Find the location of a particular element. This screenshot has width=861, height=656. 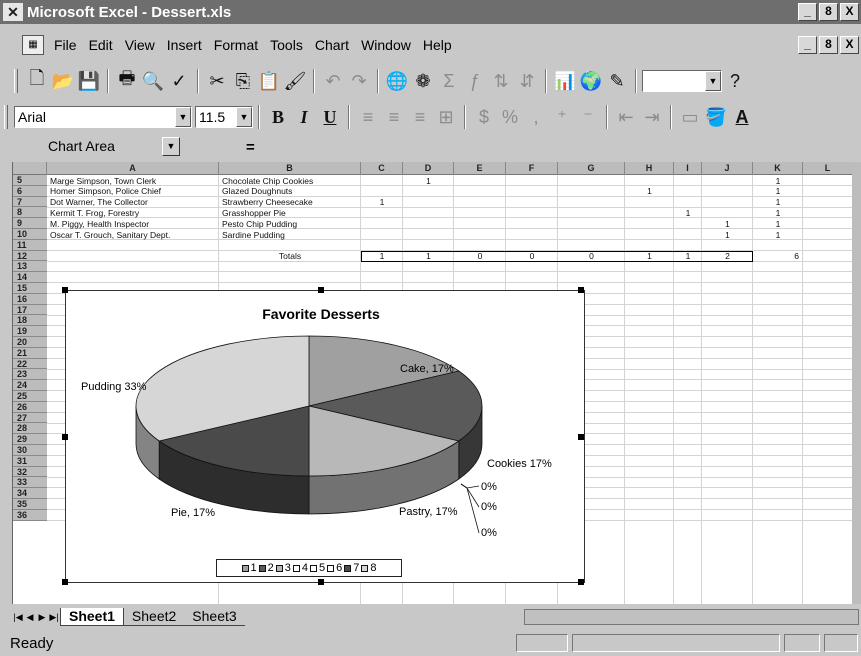

hyperlink-icon: 🌐 is located at coordinates (397, 81).